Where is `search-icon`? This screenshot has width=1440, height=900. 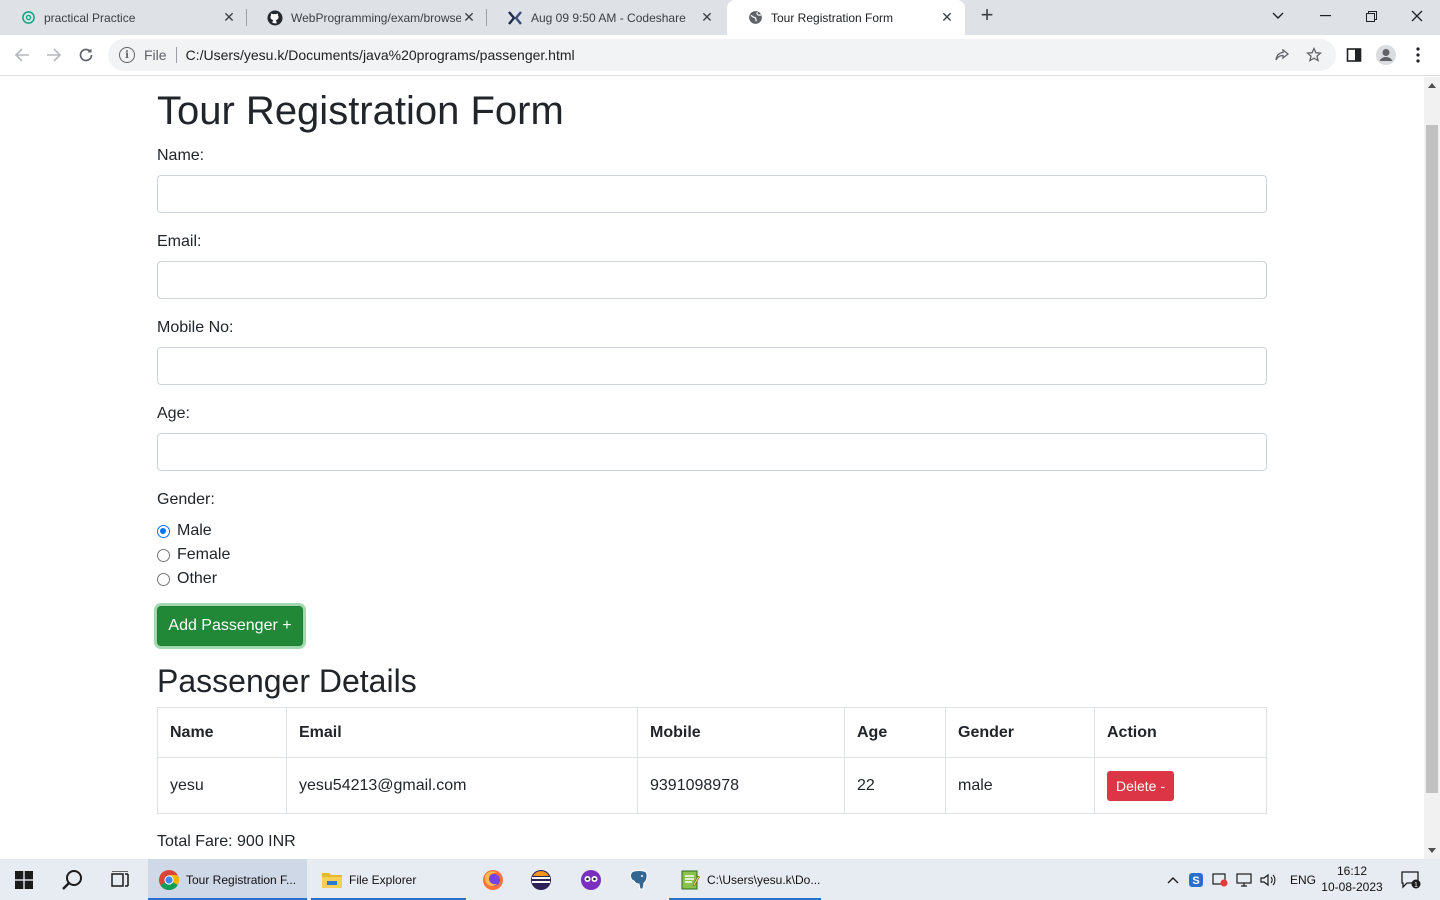 search-icon is located at coordinates (72, 879).